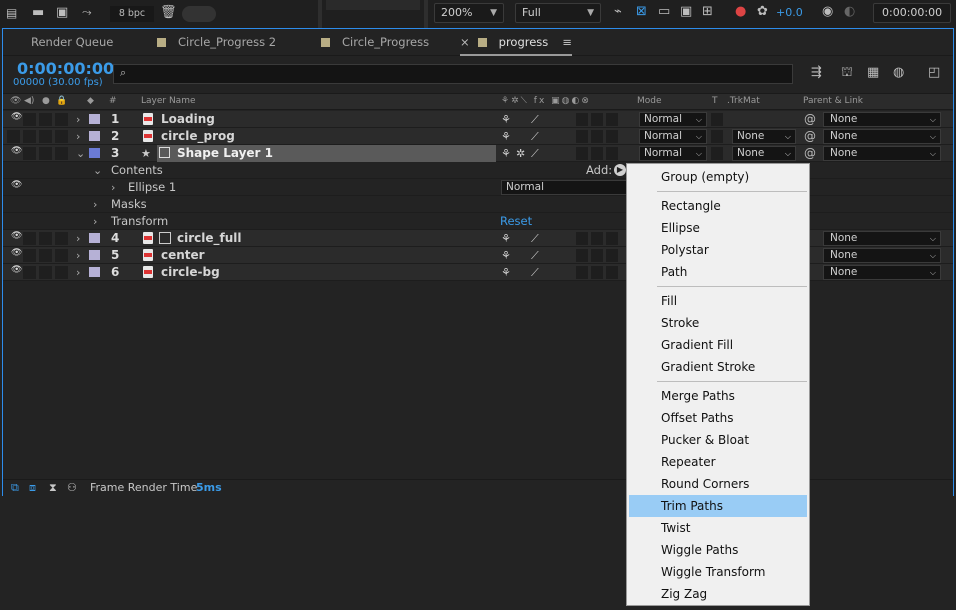  I want to click on menu-item-round-corners: Round Corners, so click(718, 484).